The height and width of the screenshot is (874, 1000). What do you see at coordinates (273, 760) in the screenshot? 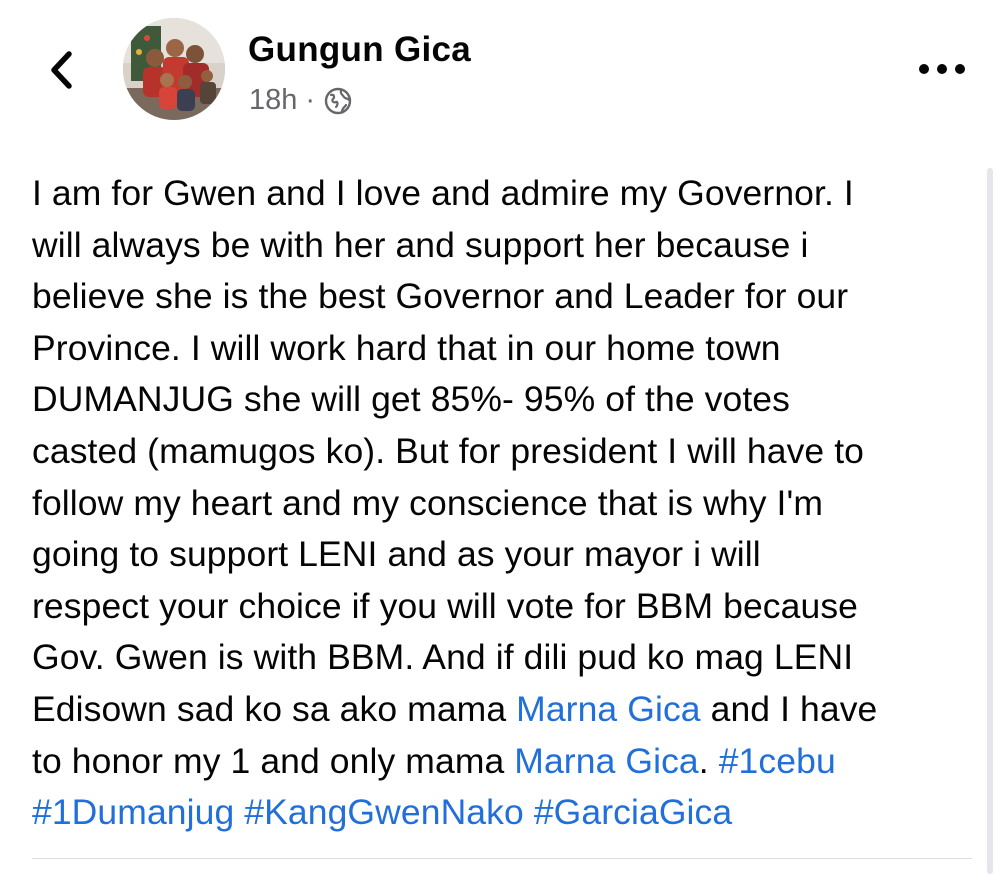
I see `post-text-segment: to honor my 1 and only mama` at bounding box center [273, 760].